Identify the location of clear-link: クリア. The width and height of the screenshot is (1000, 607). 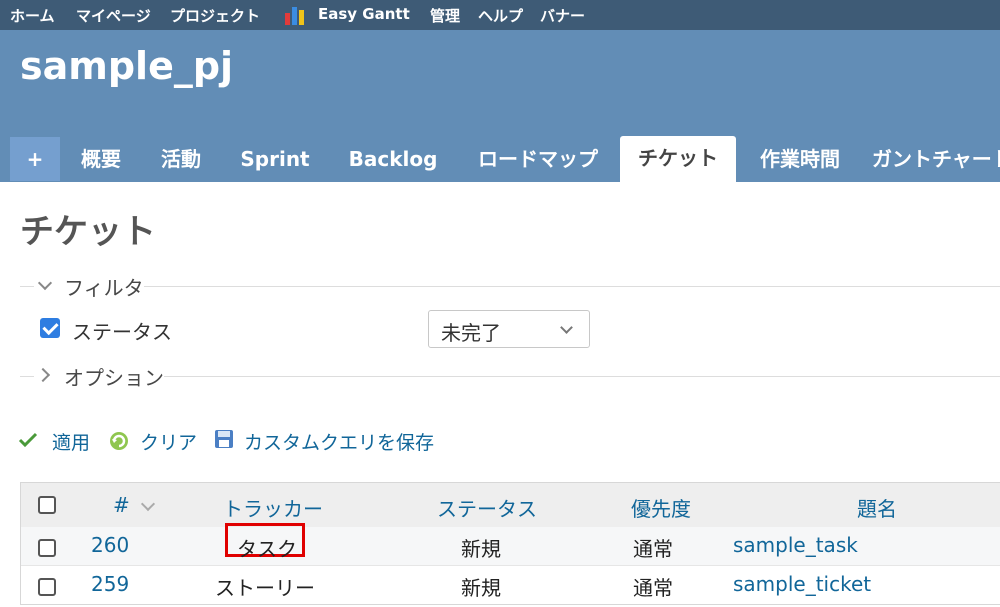
(168, 441).